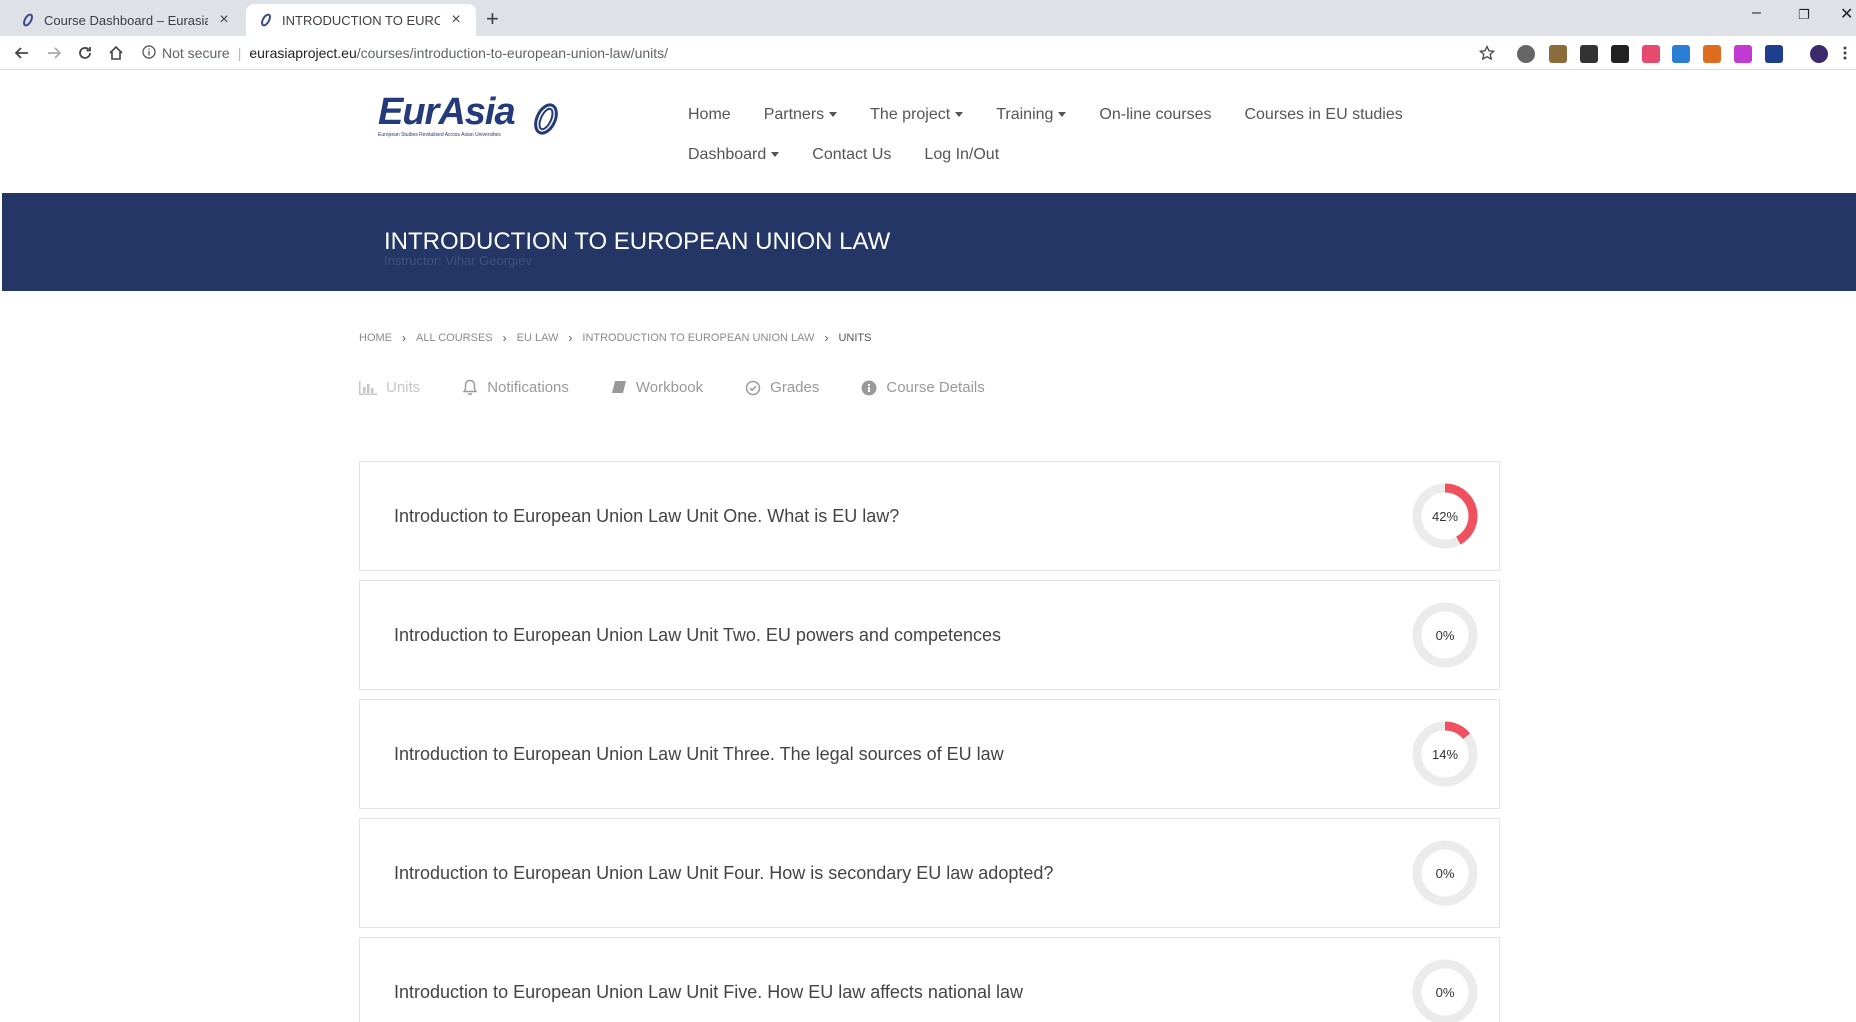  What do you see at coordinates (1846, 14) in the screenshot?
I see `window-close-icon: ✕` at bounding box center [1846, 14].